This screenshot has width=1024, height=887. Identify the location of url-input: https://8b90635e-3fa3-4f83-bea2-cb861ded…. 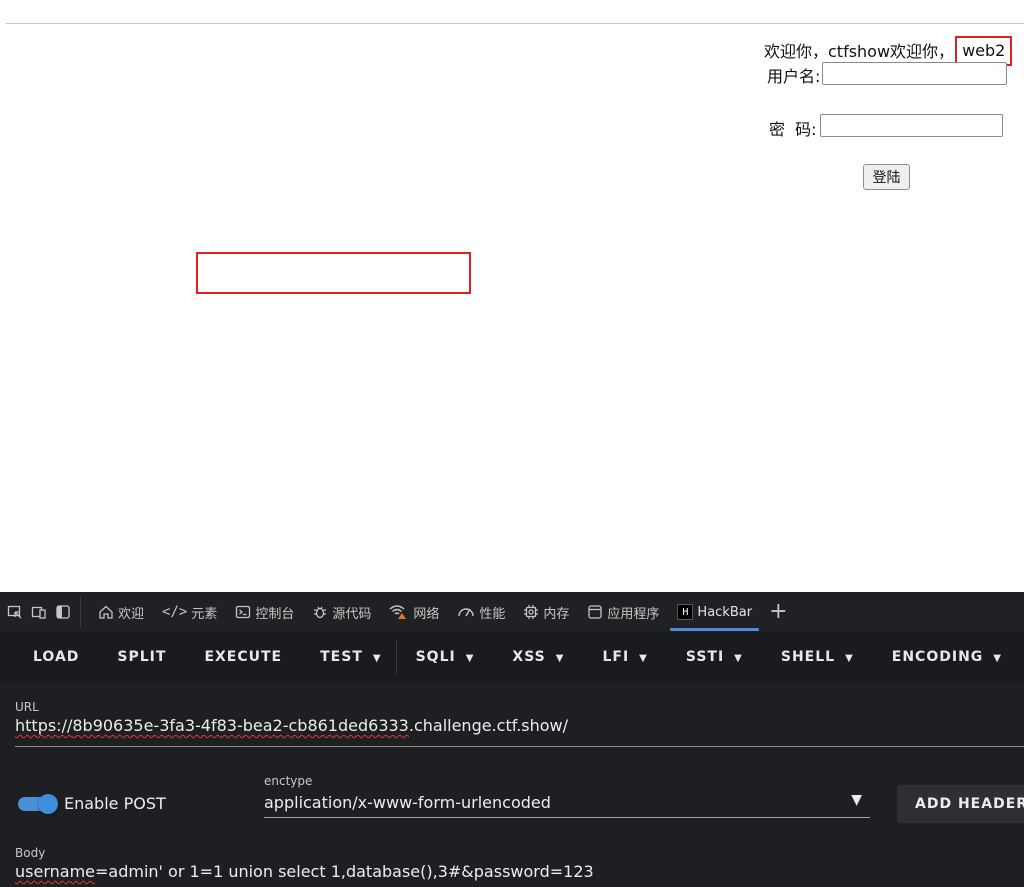
(291, 725).